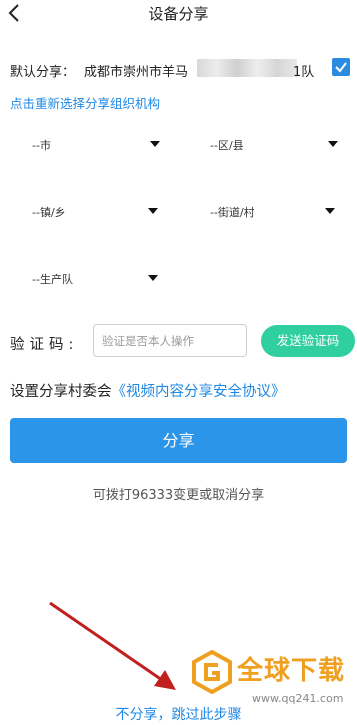  Describe the element at coordinates (275, 211) in the screenshot. I see `street-select: --街道/村` at that location.